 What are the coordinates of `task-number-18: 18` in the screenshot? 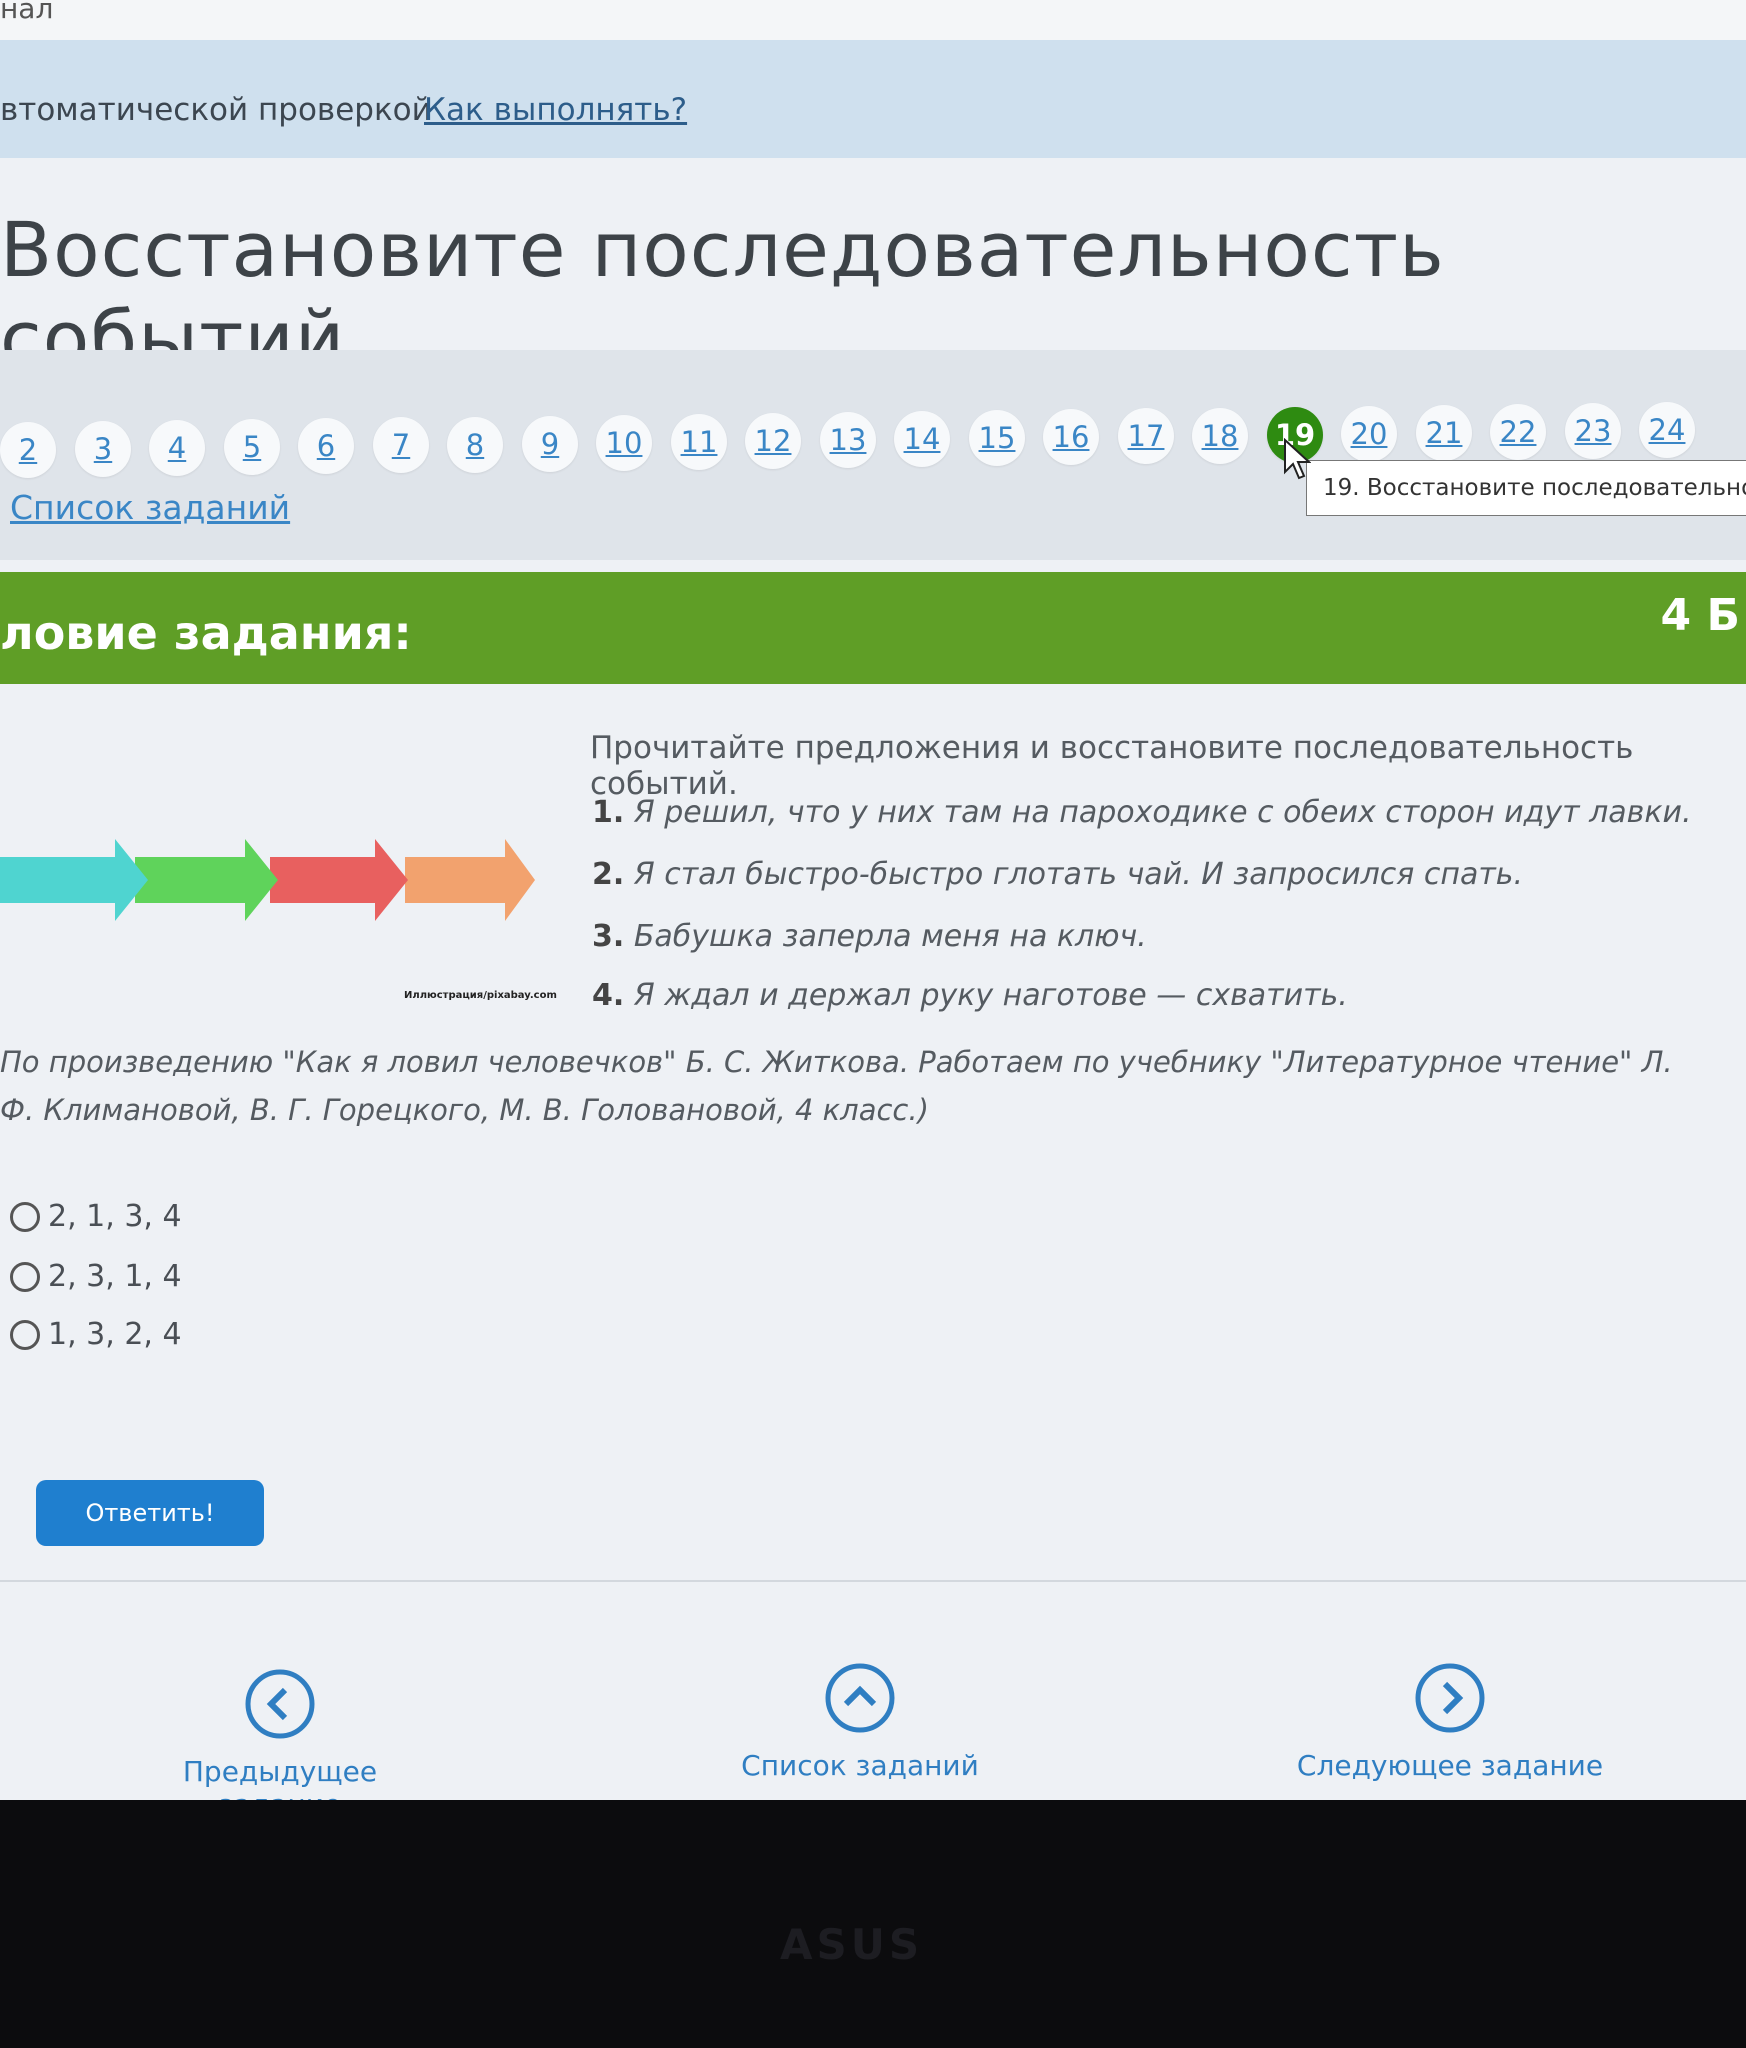 It's located at (1220, 436).